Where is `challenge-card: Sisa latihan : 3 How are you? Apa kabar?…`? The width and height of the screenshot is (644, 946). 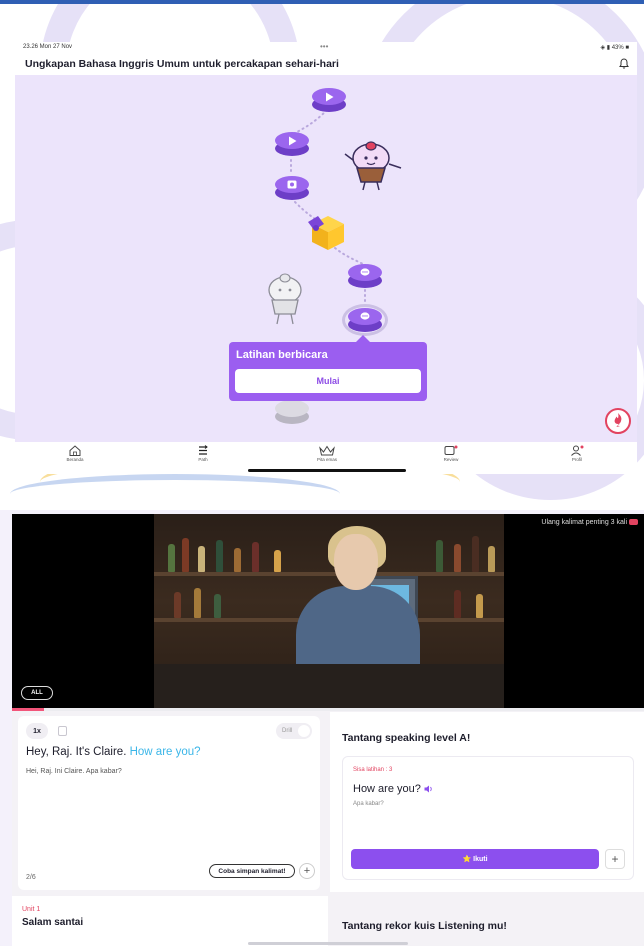
challenge-card: Sisa latihan : 3 How are you? Apa kabar?… is located at coordinates (488, 818).